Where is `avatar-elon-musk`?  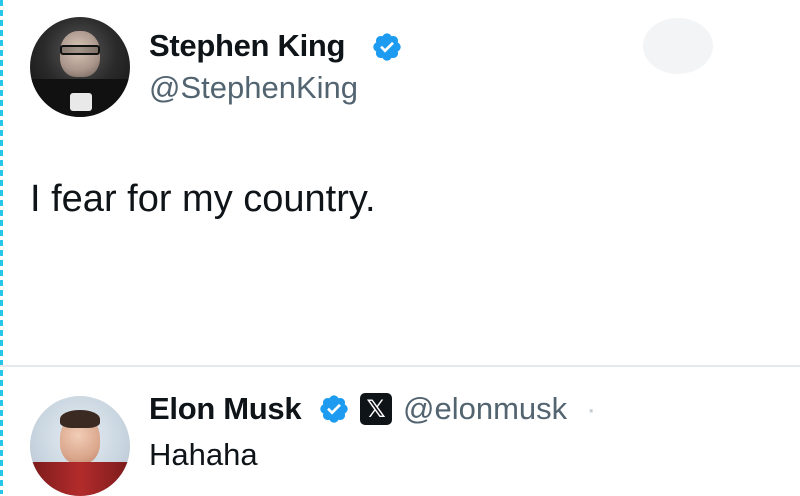
avatar-elon-musk is located at coordinates (80, 446).